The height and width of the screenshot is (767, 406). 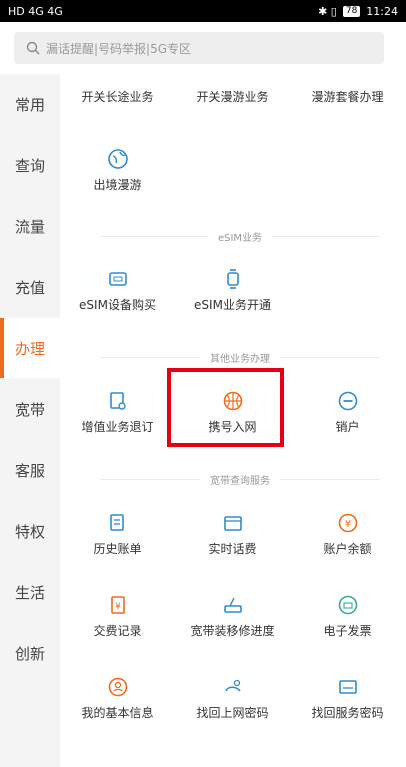 I want to click on highlight-box, so click(x=225, y=407).